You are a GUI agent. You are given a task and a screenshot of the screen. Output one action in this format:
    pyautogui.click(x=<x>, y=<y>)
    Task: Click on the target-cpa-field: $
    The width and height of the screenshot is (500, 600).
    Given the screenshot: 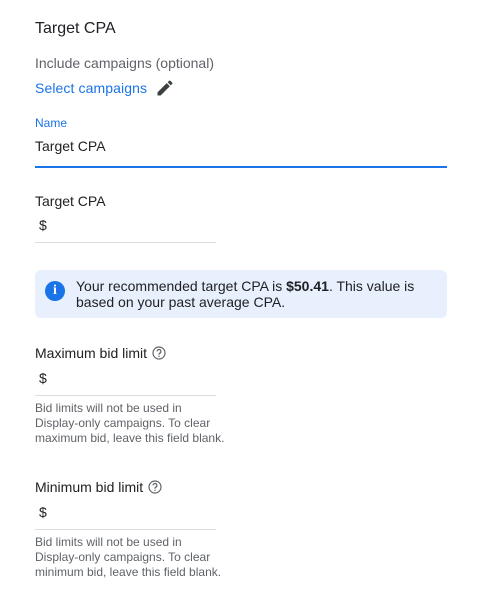 What is the action you would take?
    pyautogui.click(x=125, y=230)
    